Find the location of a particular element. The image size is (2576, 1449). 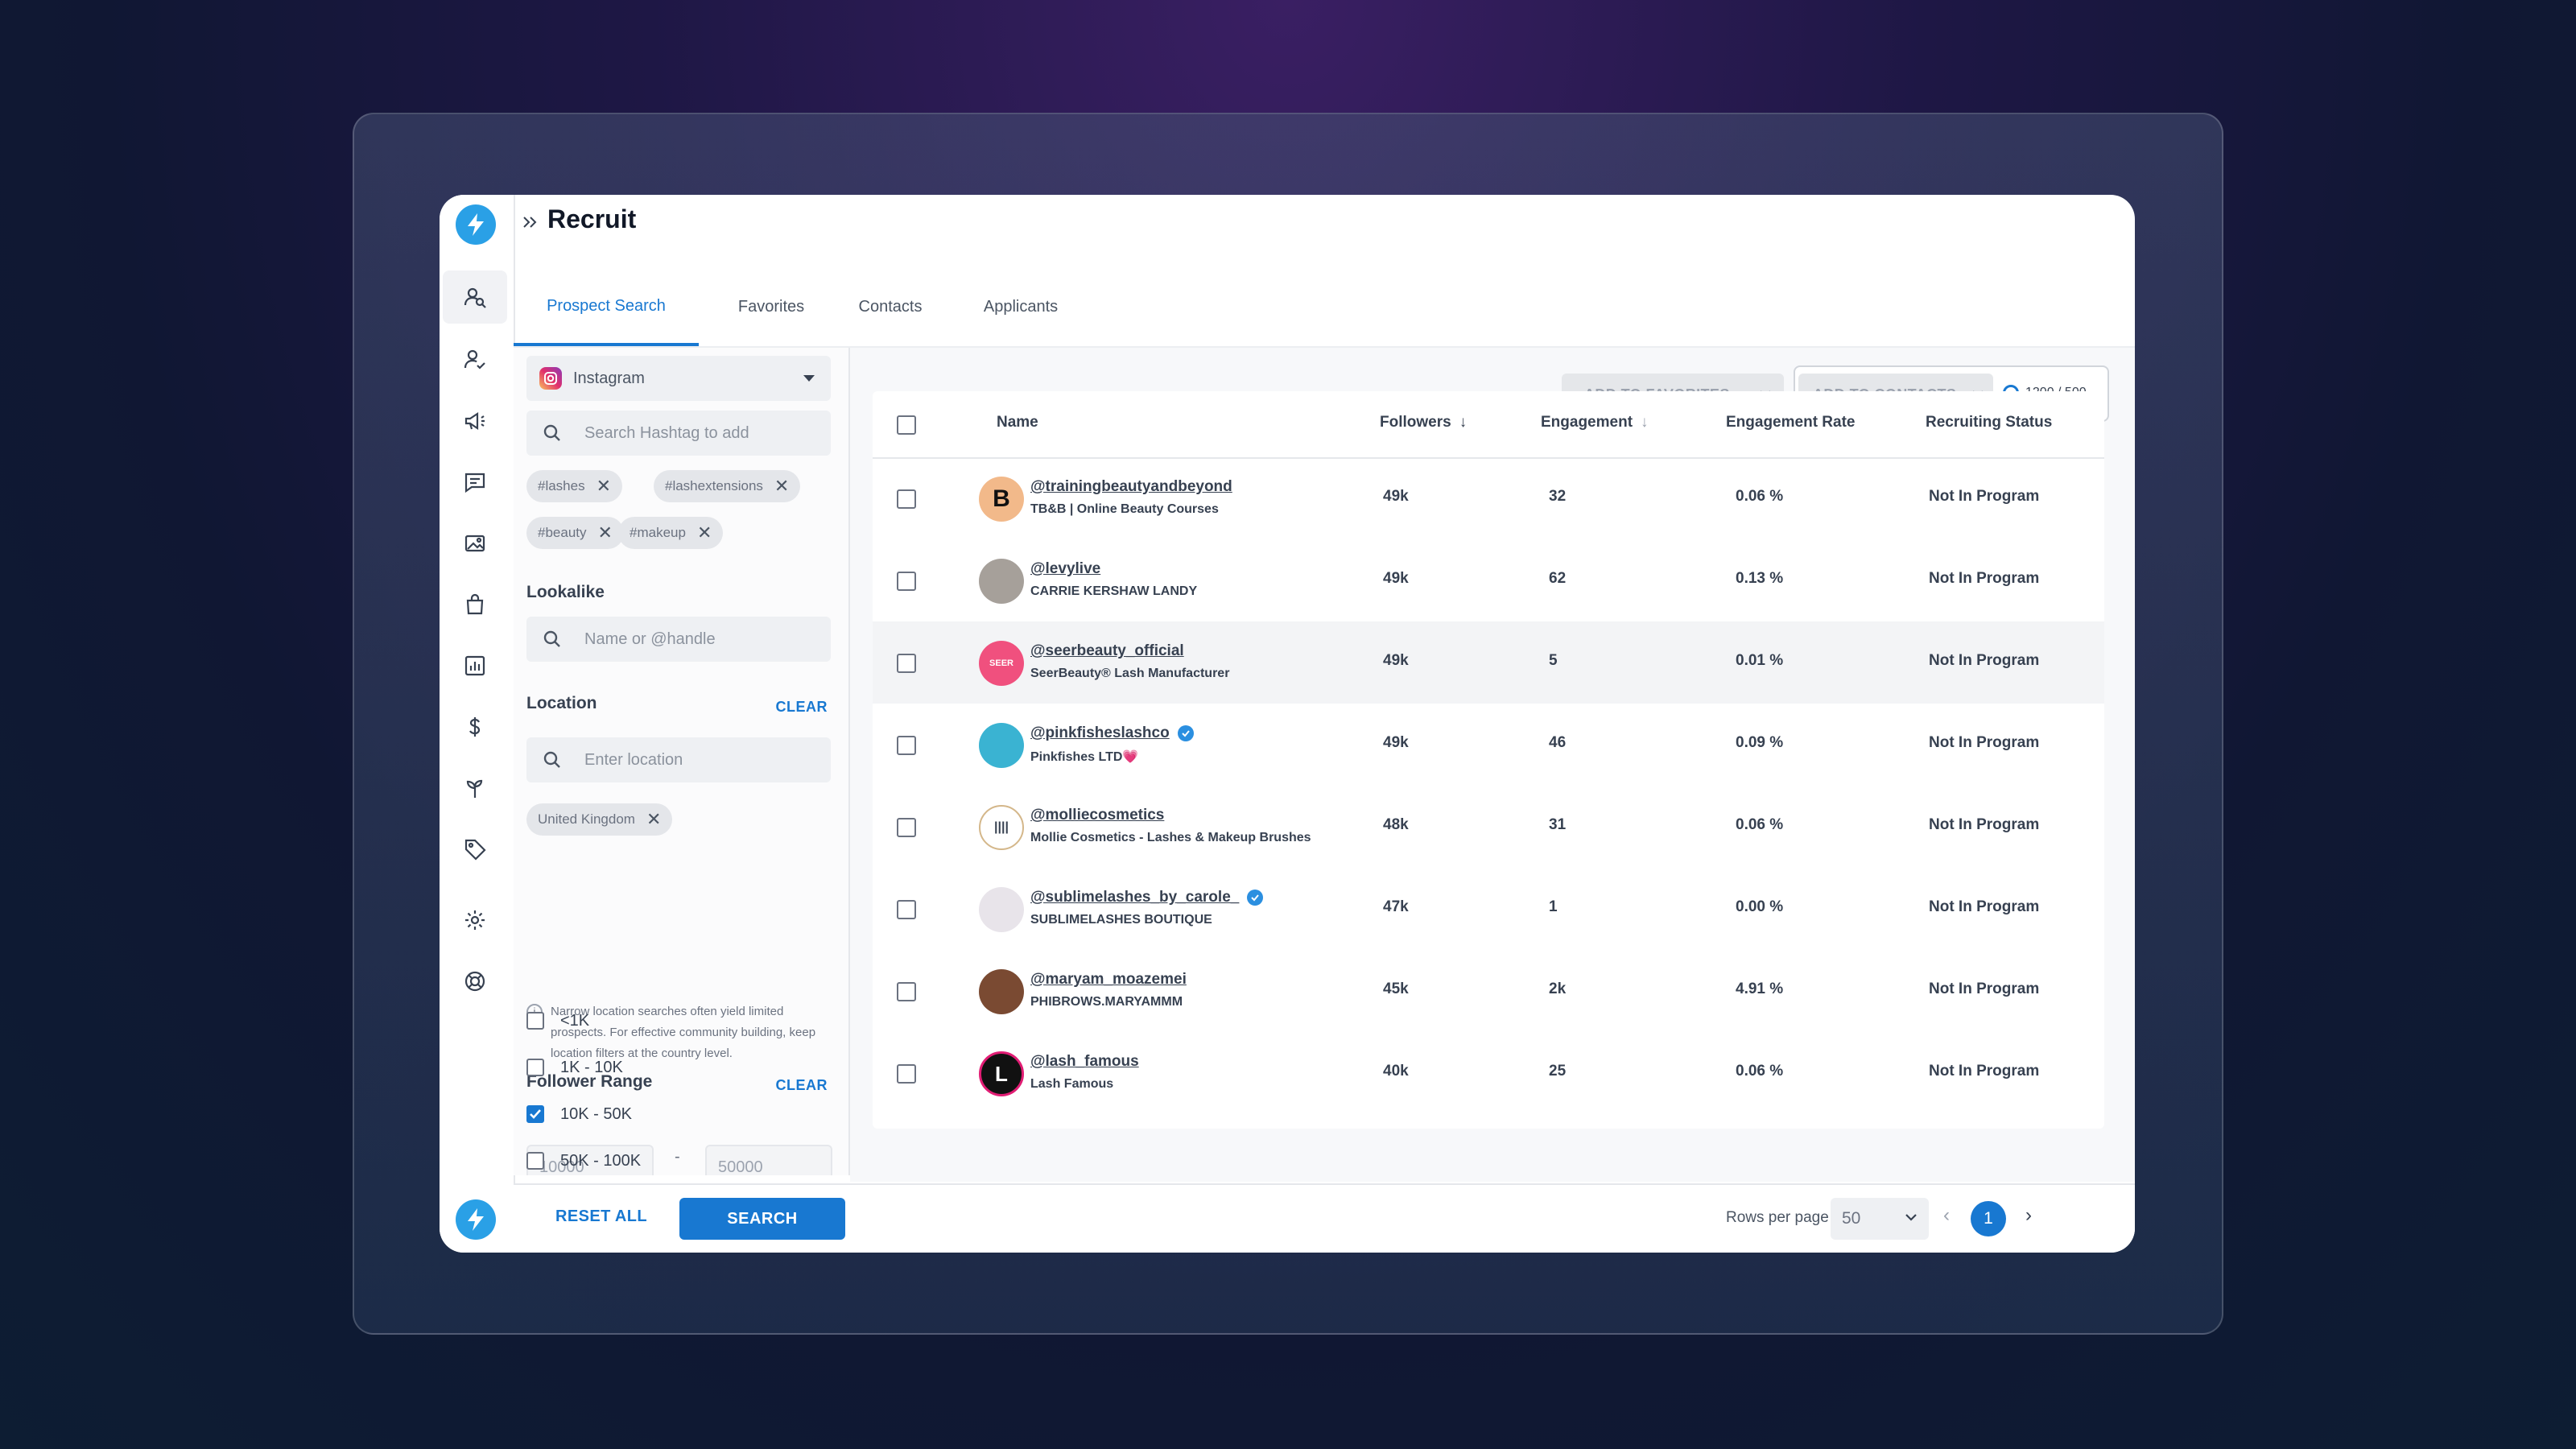

nav-bag-icon is located at coordinates (475, 604).